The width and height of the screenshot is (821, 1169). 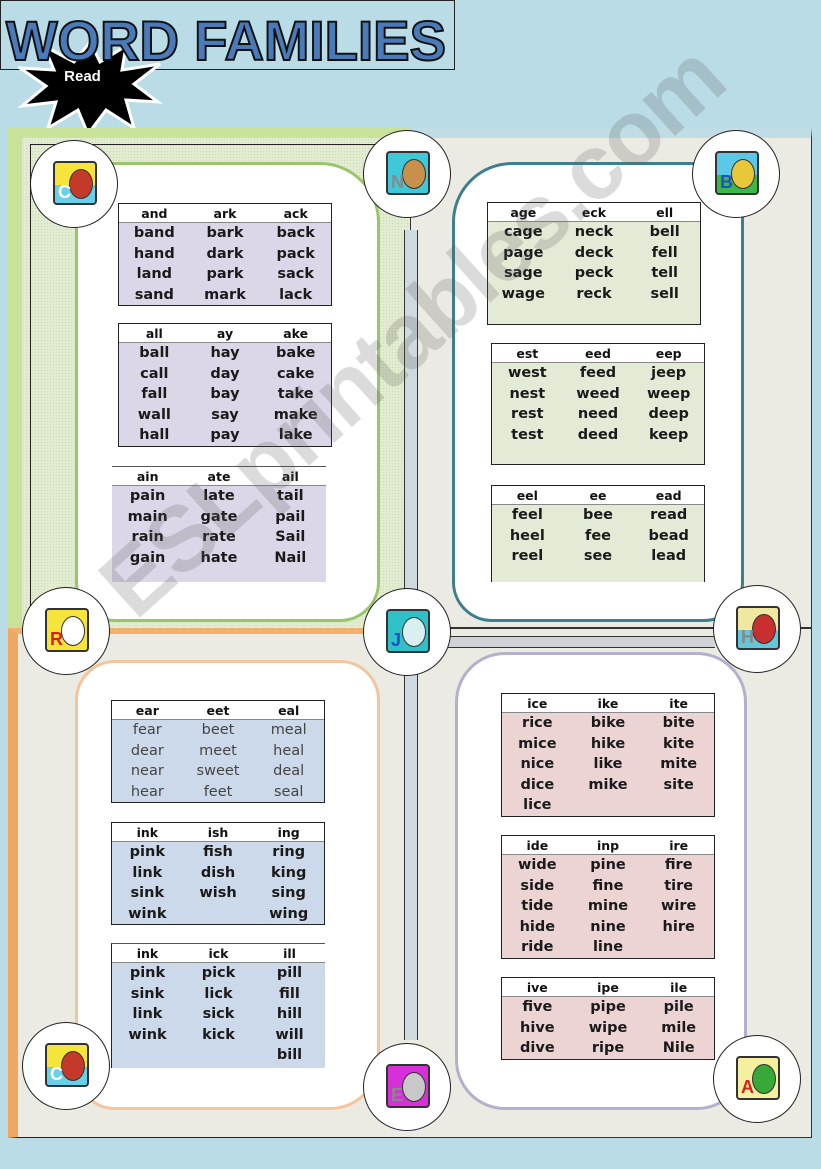 I want to click on word-cell: fish, so click(x=218, y=852).